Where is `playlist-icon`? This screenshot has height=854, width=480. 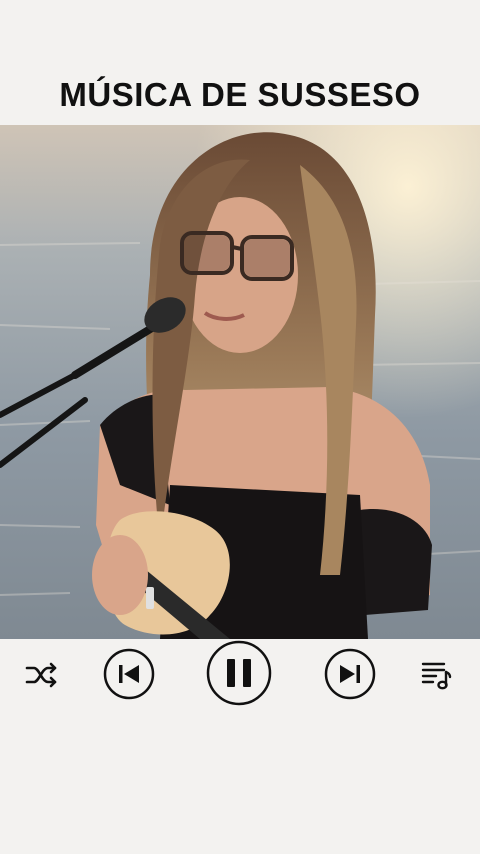 playlist-icon is located at coordinates (436, 676).